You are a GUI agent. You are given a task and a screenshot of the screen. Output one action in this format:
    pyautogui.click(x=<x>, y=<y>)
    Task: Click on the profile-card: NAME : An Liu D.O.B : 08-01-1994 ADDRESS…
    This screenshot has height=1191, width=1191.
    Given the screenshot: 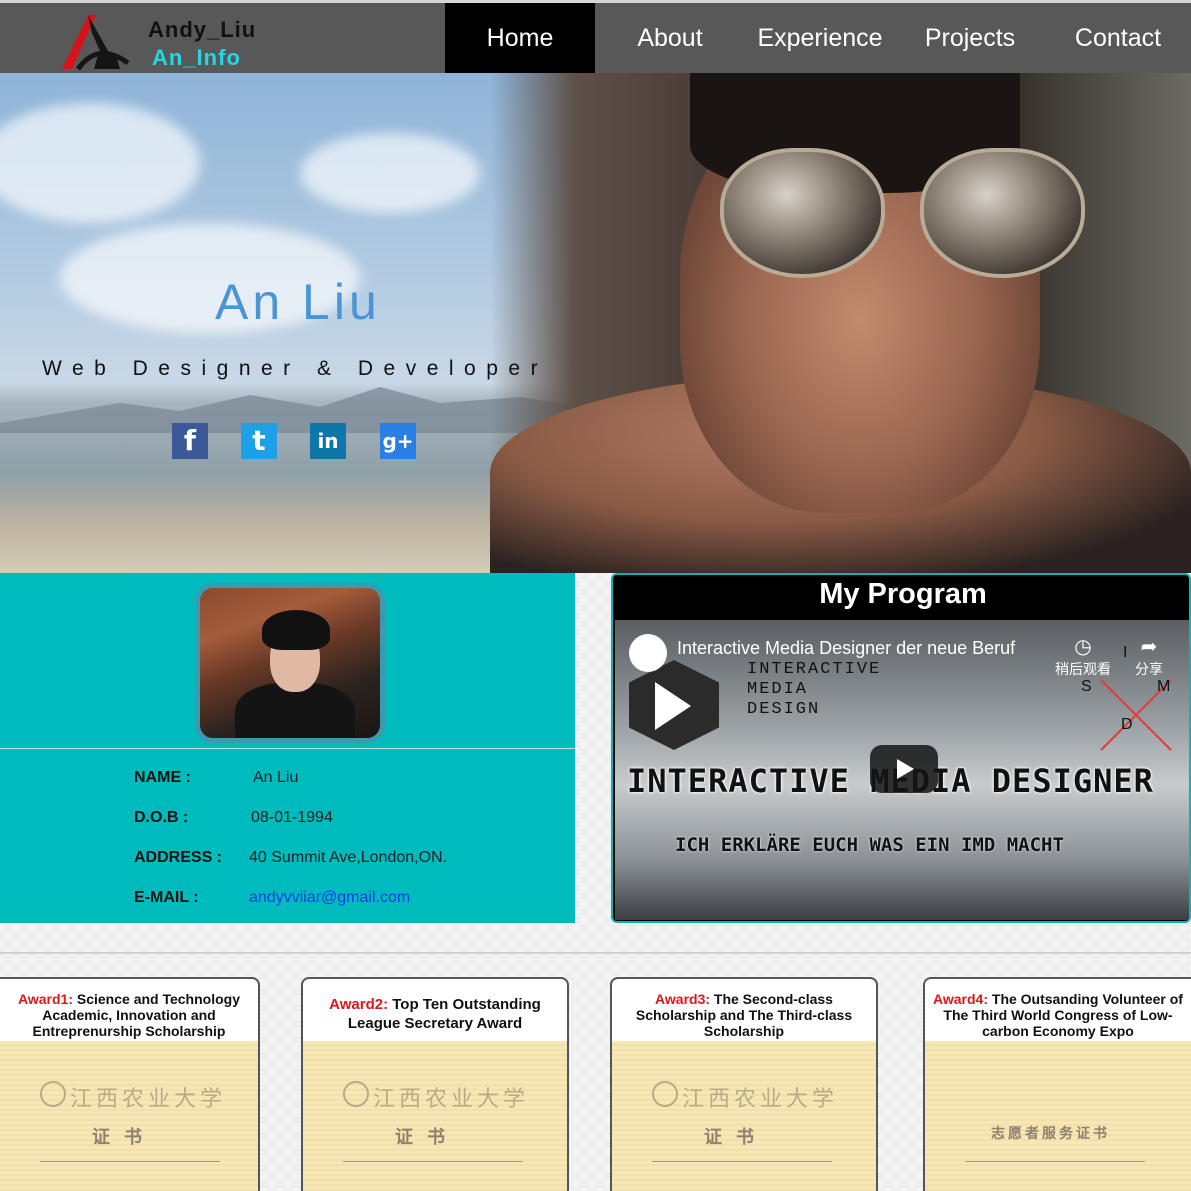 What is the action you would take?
    pyautogui.click(x=287, y=748)
    